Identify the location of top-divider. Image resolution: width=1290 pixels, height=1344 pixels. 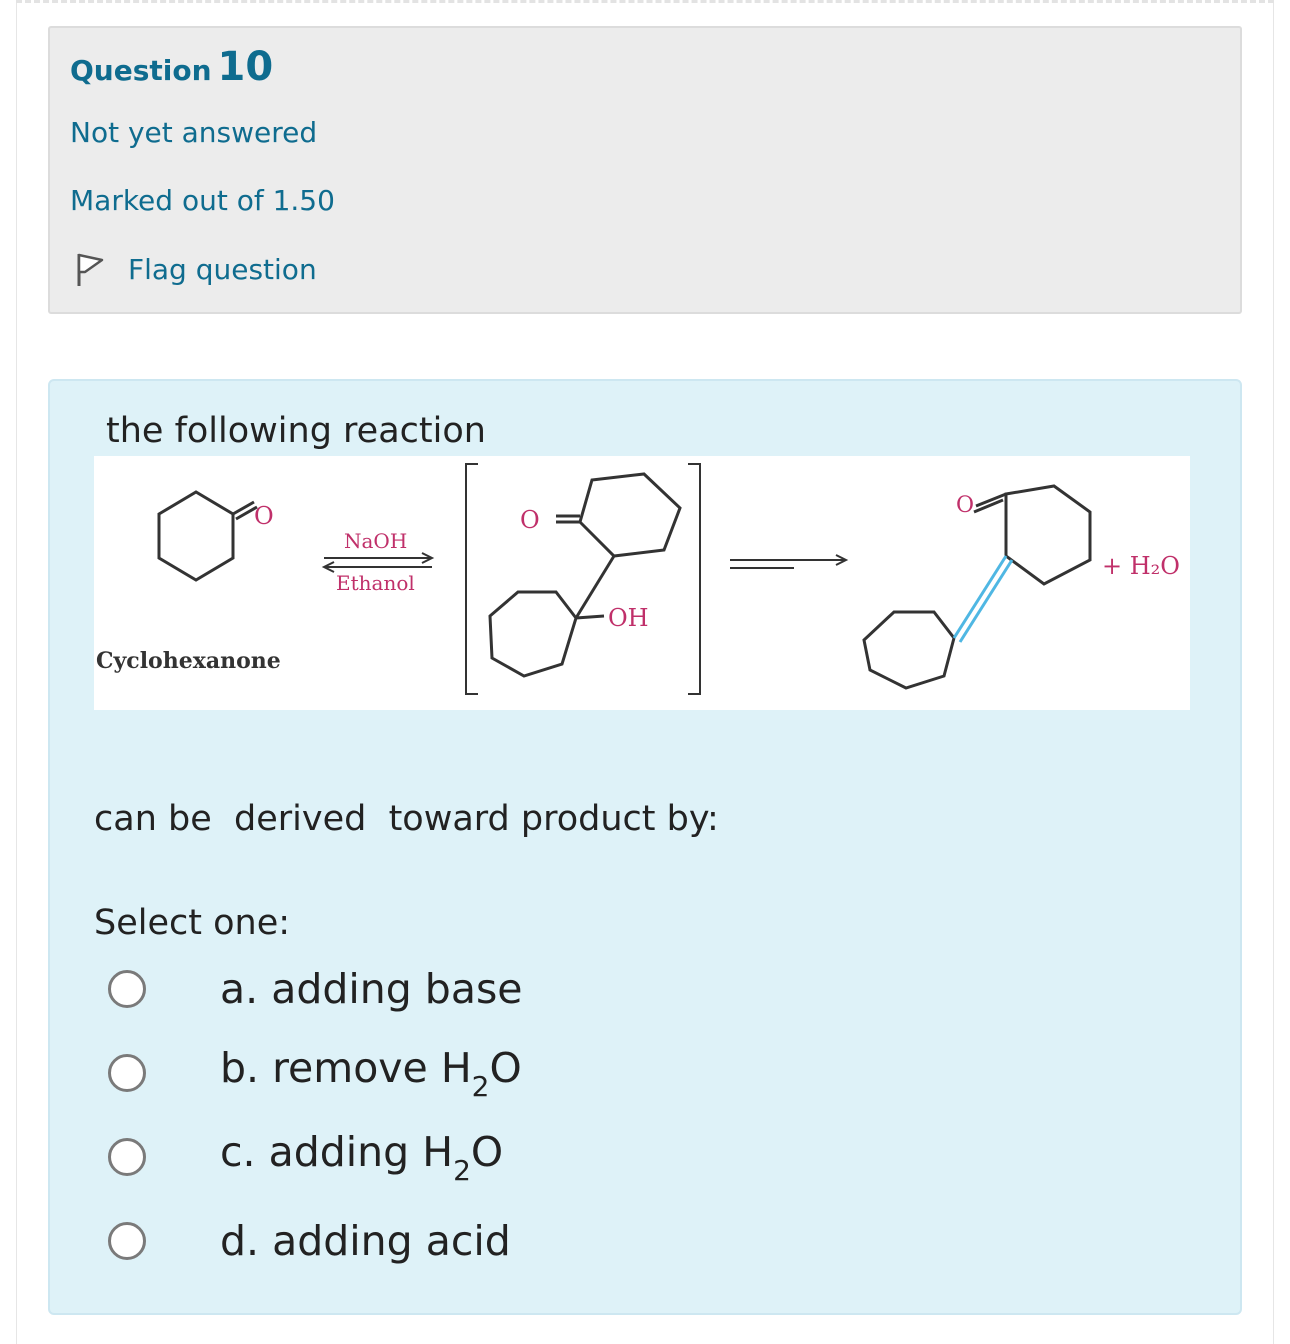
(645, 1).